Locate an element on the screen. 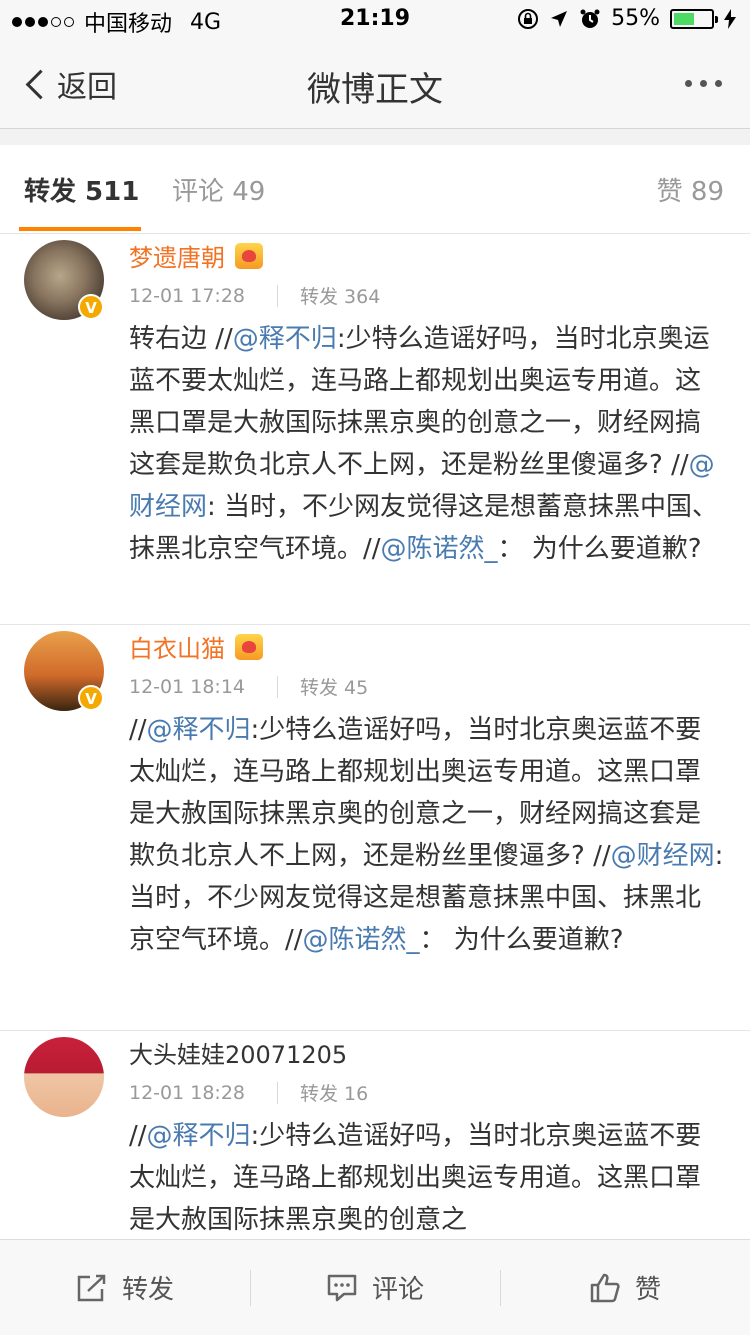  user-name: 大头娃娃20071205 is located at coordinates (238, 1052).